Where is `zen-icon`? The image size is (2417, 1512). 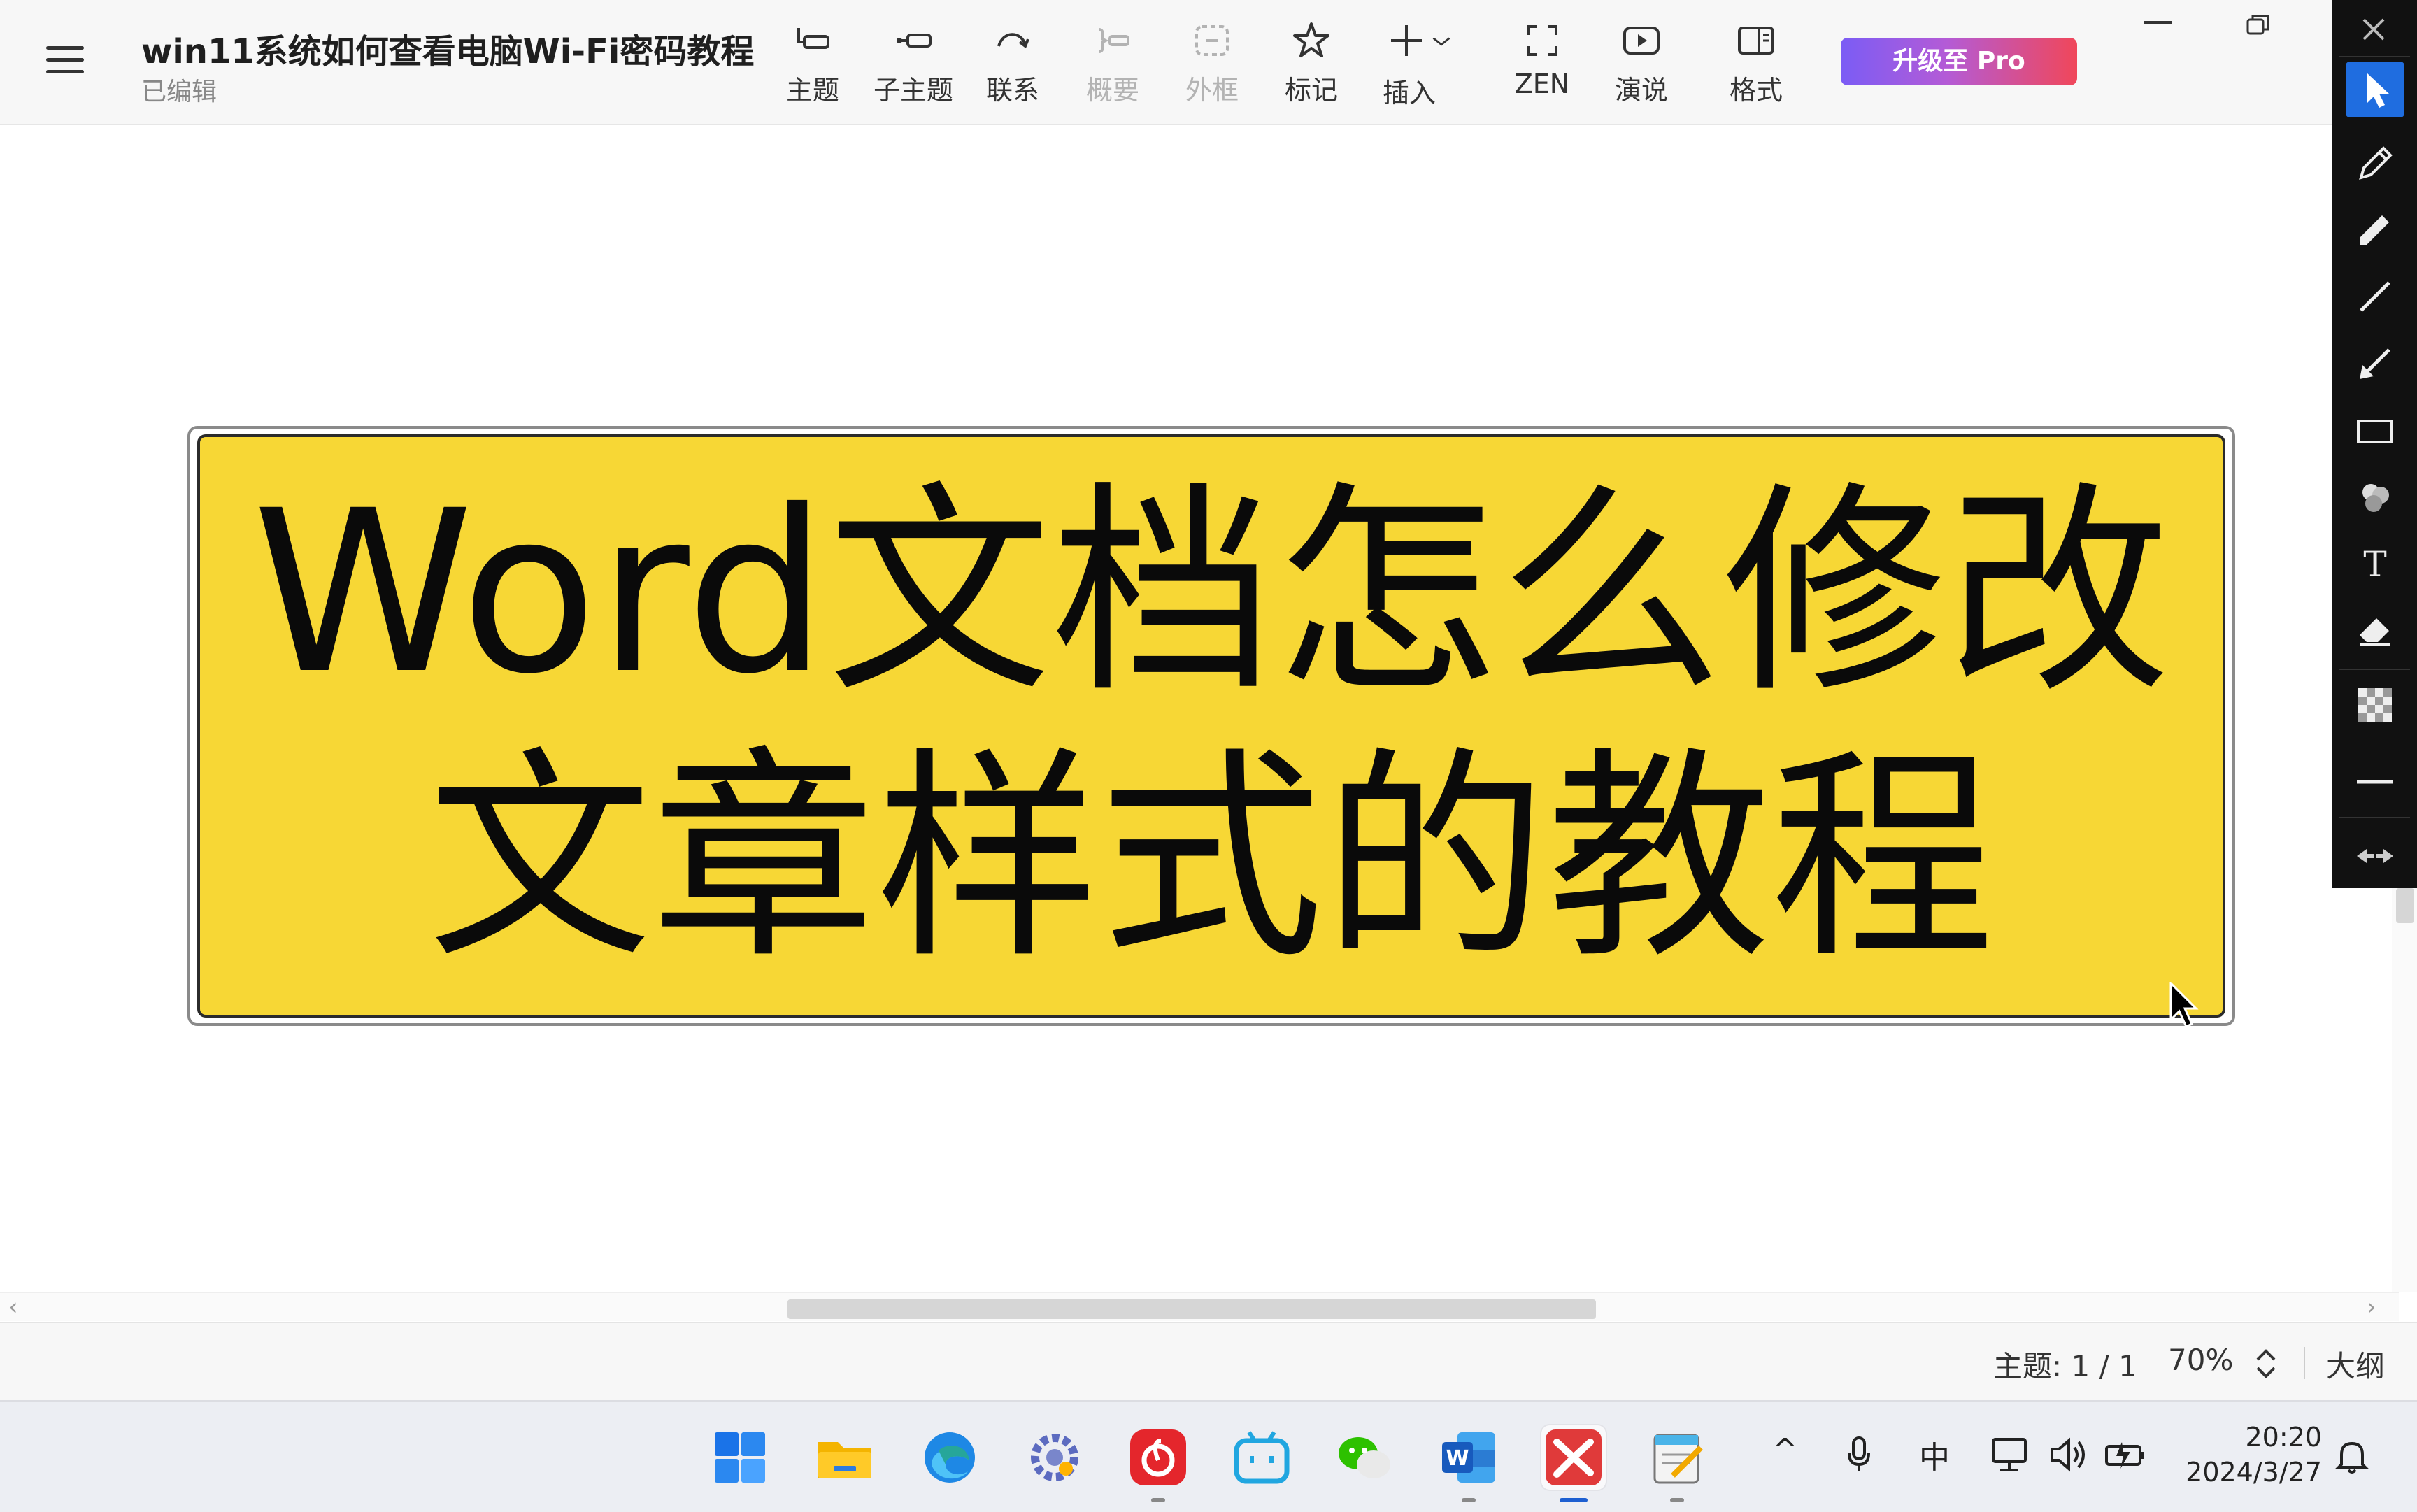 zen-icon is located at coordinates (1542, 40).